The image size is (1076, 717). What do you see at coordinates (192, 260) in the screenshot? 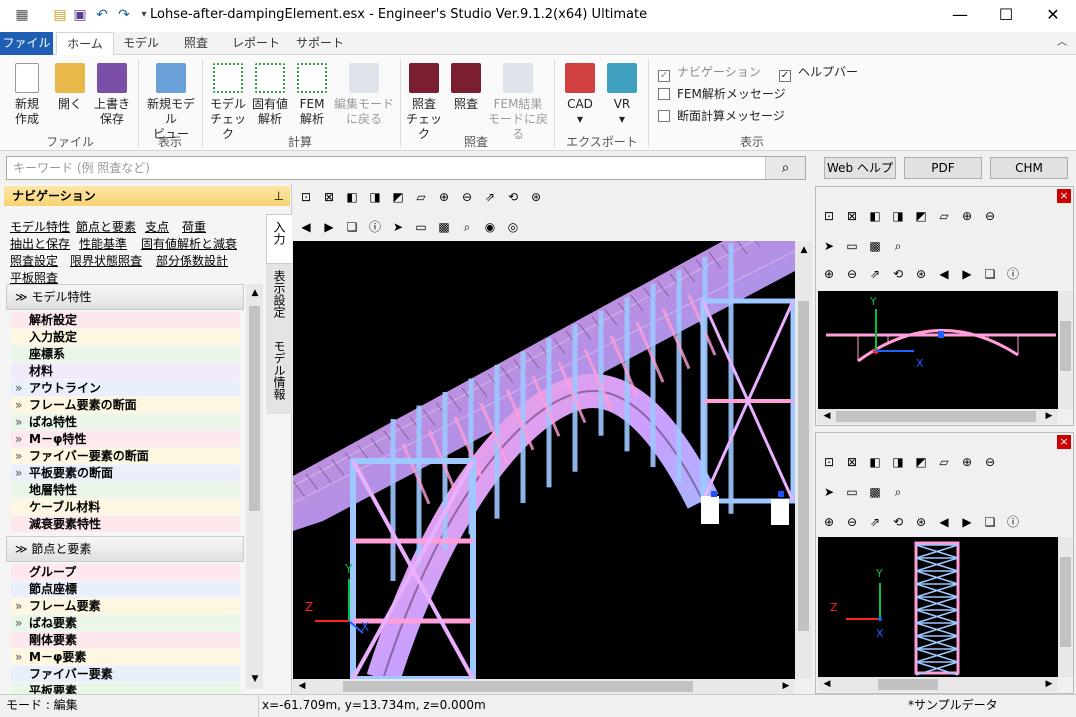
I see `nav-link-partial-factor: 部分係数設計` at bounding box center [192, 260].